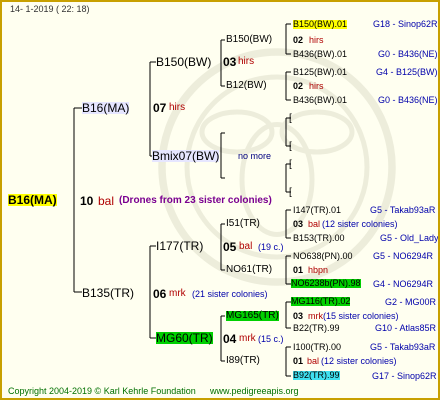  What do you see at coordinates (252, 315) in the screenshot?
I see `gen3-node-4-id: MG165(TR)` at bounding box center [252, 315].